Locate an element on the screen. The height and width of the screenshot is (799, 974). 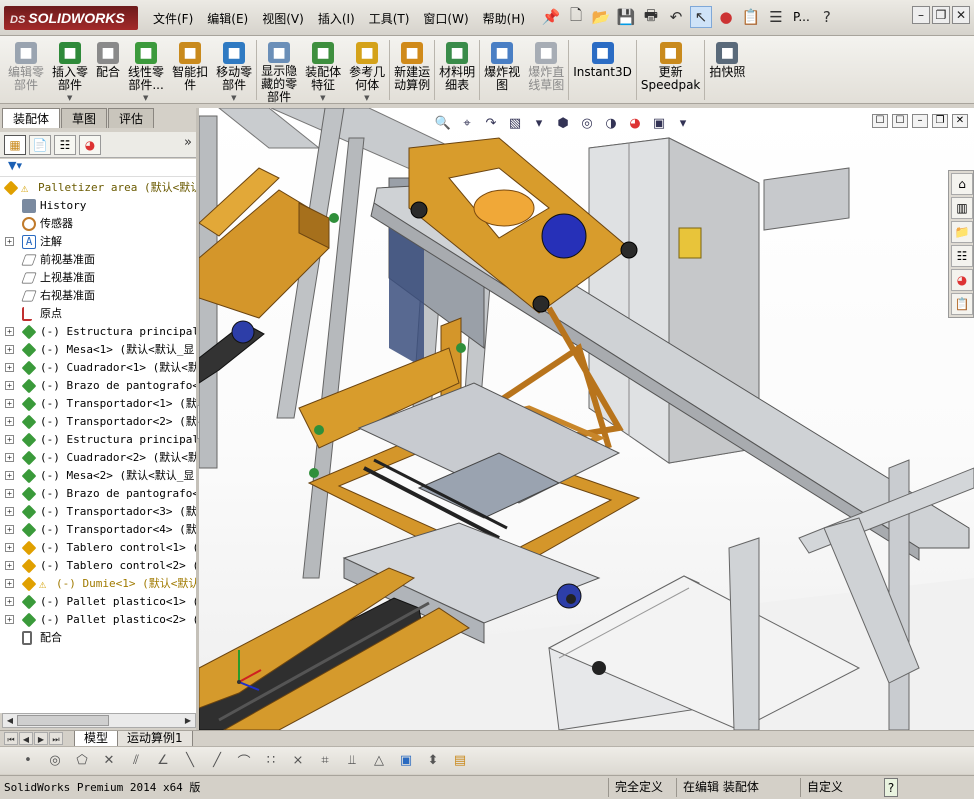
menu-item: 插入(I) is located at coordinates (336, 18).